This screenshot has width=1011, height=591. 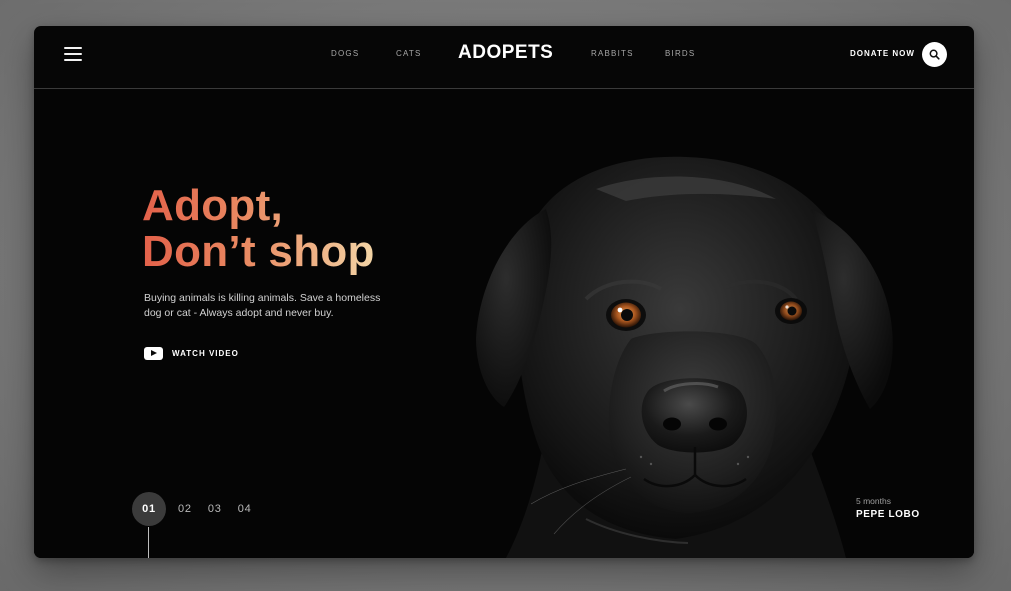 What do you see at coordinates (882, 53) in the screenshot?
I see `donate-now-link: DONATE NOW` at bounding box center [882, 53].